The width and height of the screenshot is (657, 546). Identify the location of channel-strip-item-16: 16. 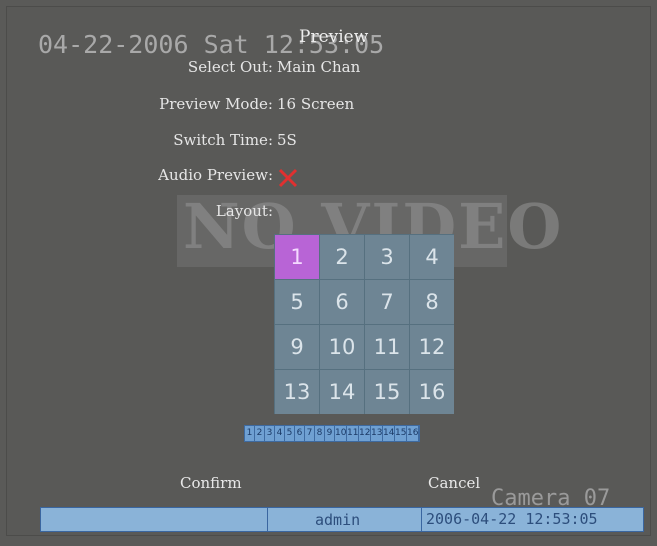
(413, 433).